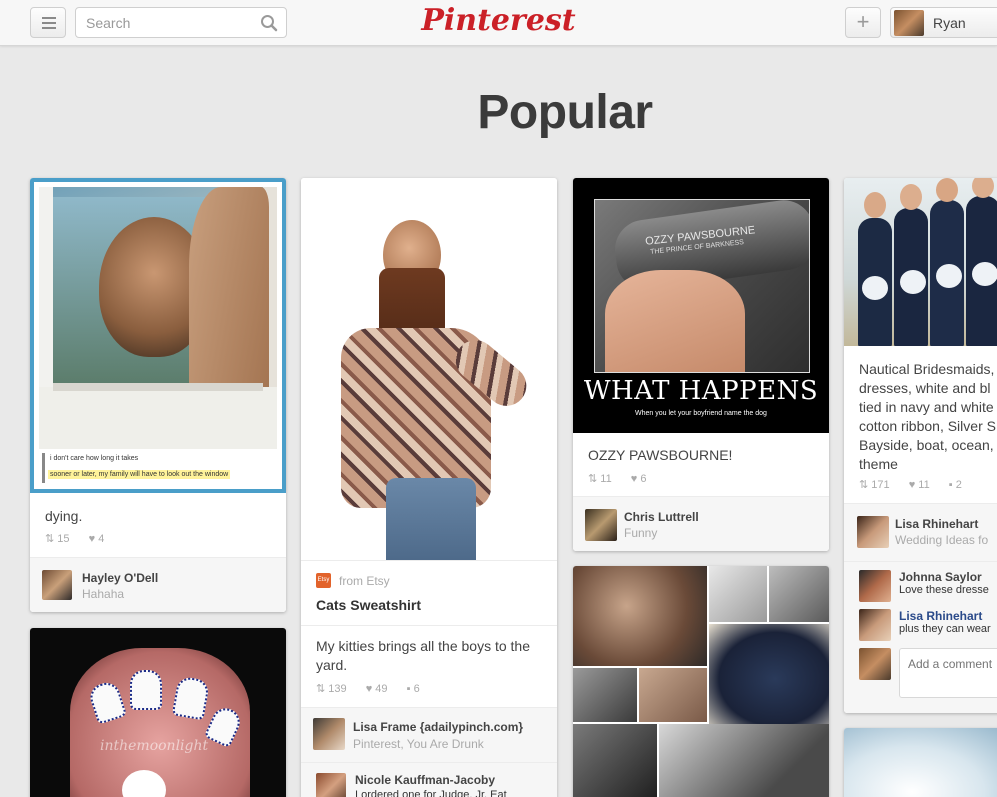 The width and height of the screenshot is (997, 797). What do you see at coordinates (701, 524) in the screenshot?
I see `pinner-credit: Chris Luttrell Funny` at bounding box center [701, 524].